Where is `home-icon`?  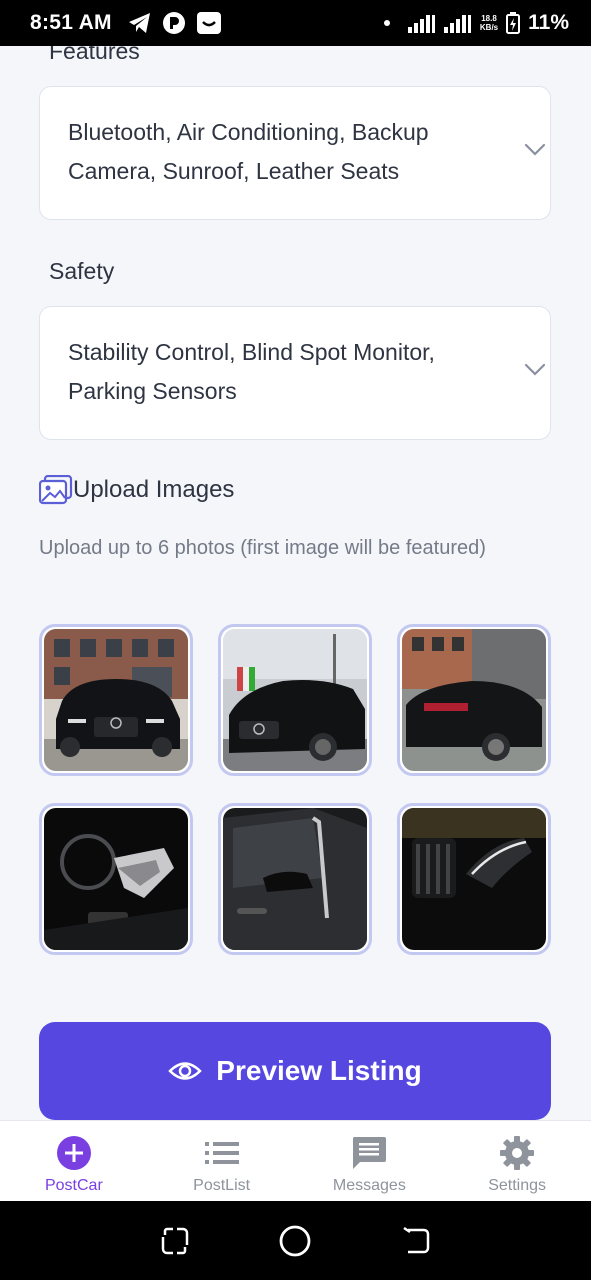
home-icon is located at coordinates (295, 1241).